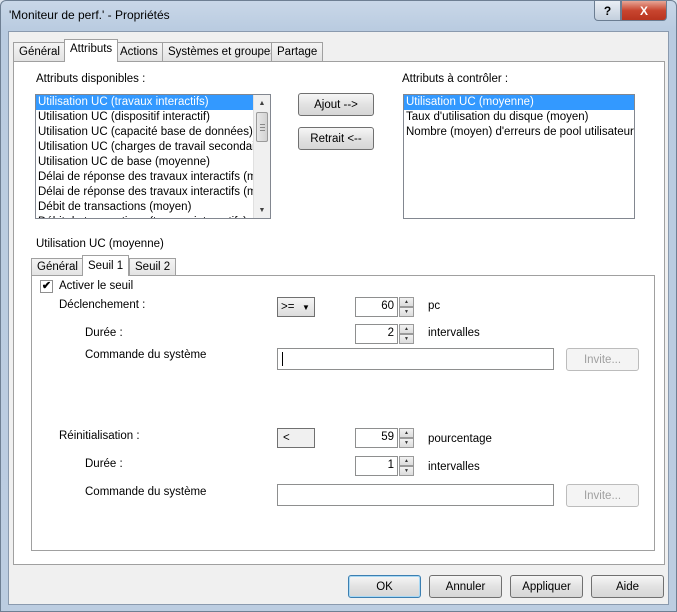  What do you see at coordinates (46, 286) in the screenshot?
I see `enable-threshold-checkbox: ✔` at bounding box center [46, 286].